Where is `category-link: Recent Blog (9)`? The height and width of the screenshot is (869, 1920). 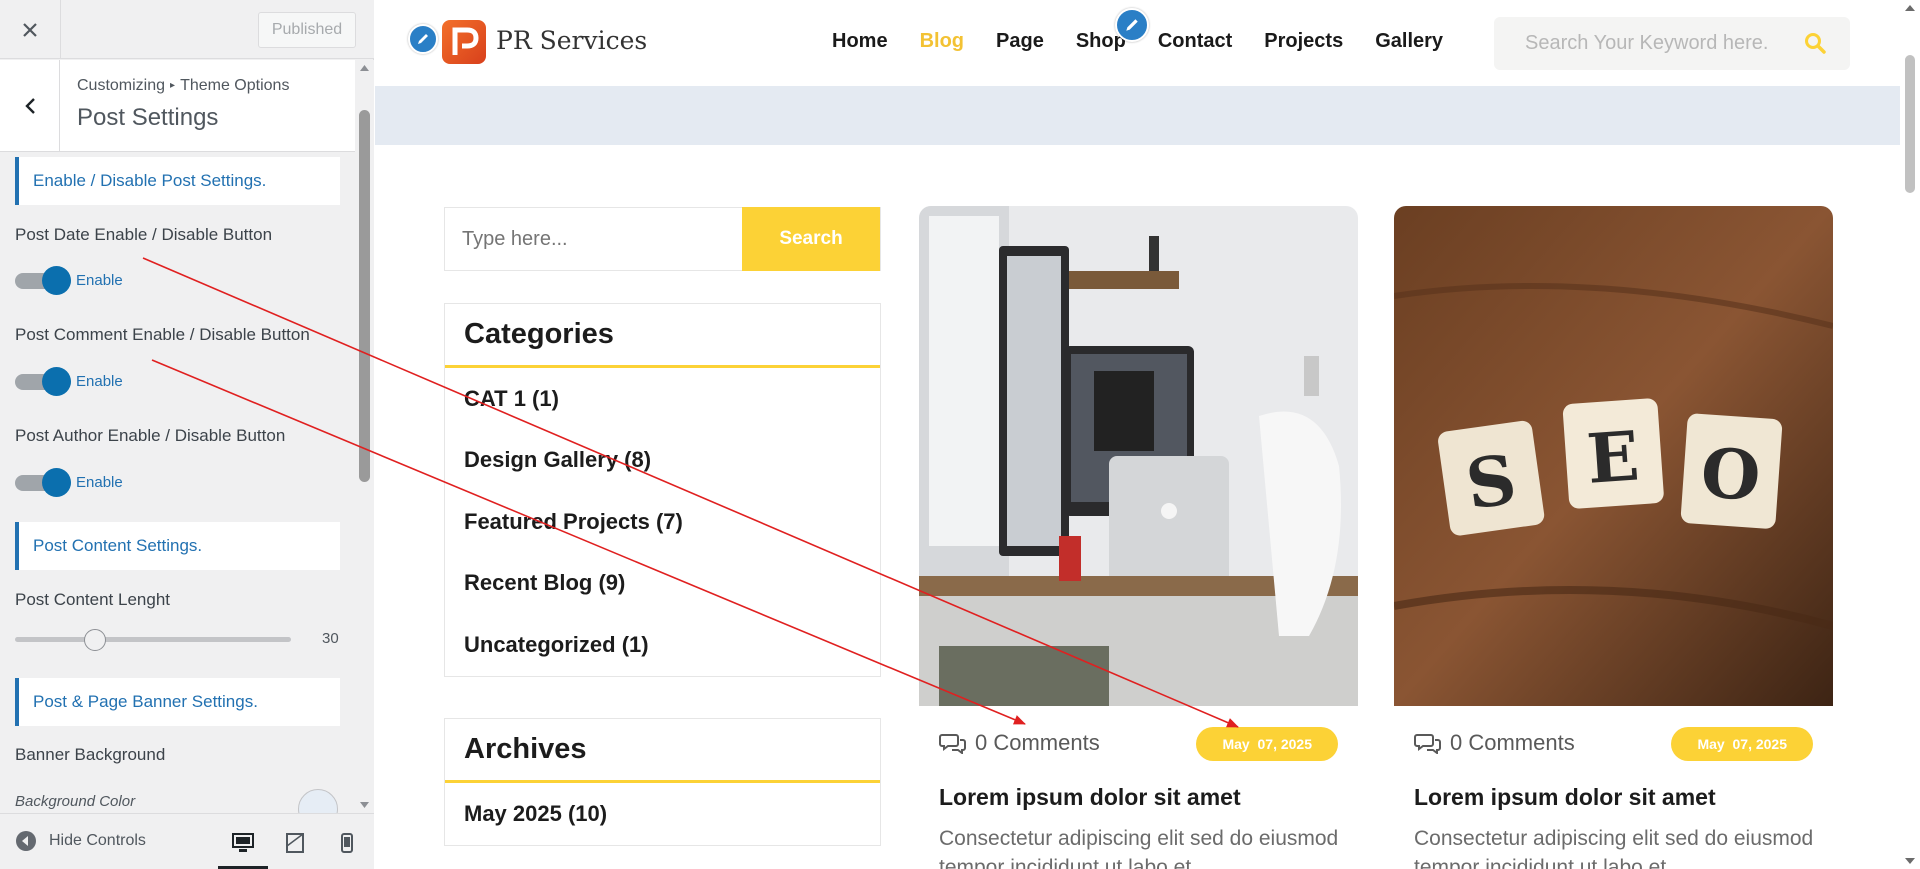
category-link: Recent Blog (9) is located at coordinates (662, 584).